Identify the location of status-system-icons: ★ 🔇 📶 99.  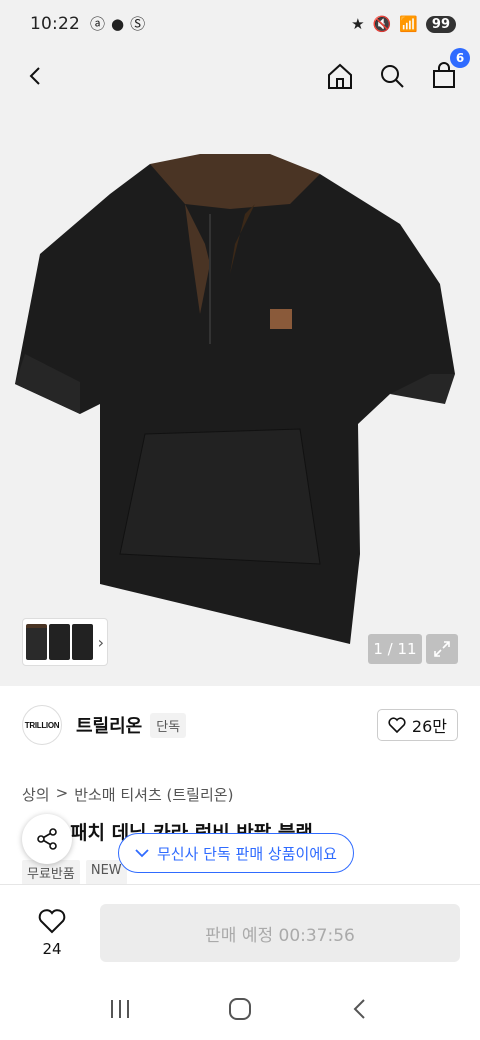
(403, 23).